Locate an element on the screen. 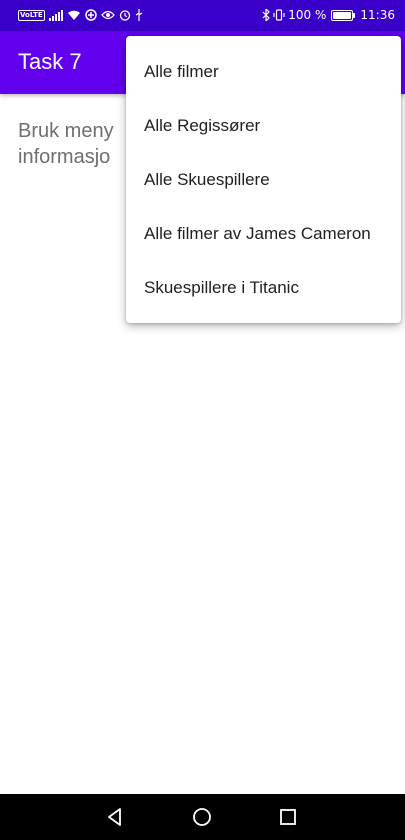  alarm-icon is located at coordinates (125, 15).